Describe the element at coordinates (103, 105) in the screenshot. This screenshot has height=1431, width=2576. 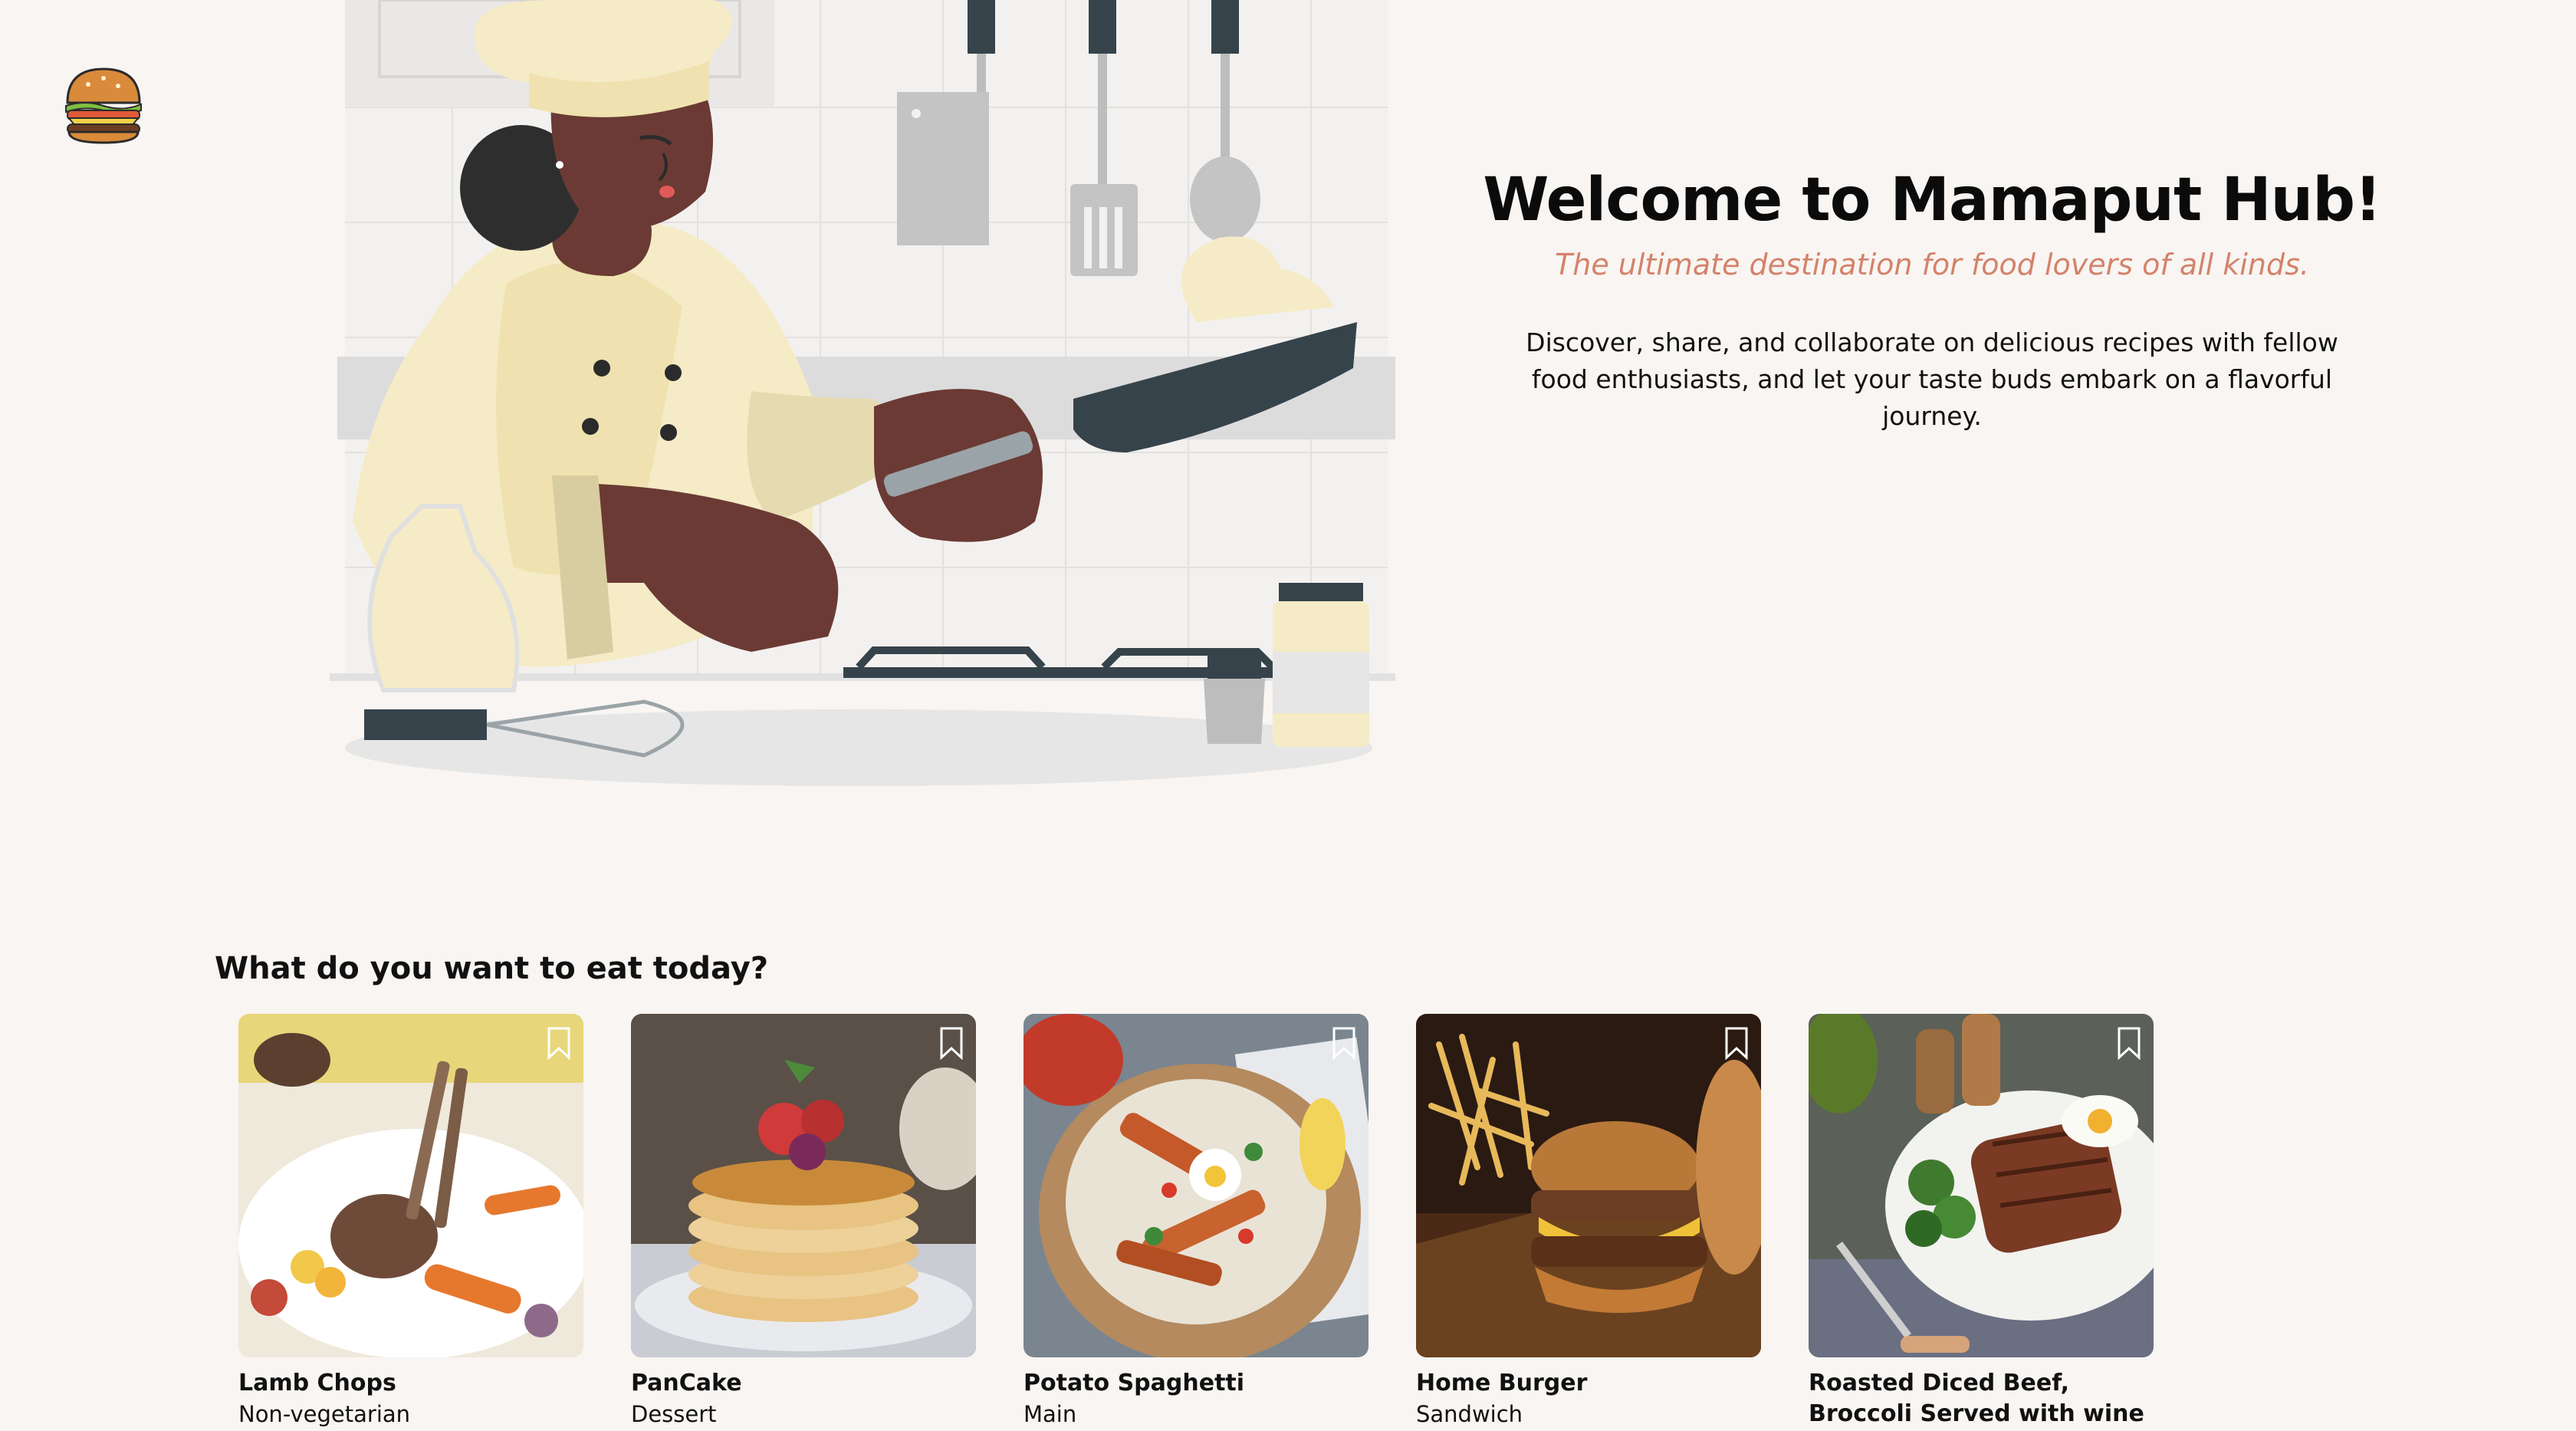
I see `burger-logo-icon` at that location.